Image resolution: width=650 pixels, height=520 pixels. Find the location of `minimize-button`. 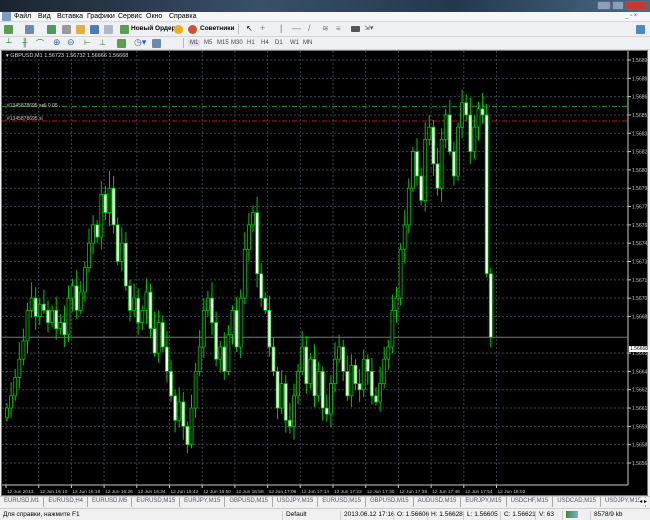

minimize-button is located at coordinates (604, 5).